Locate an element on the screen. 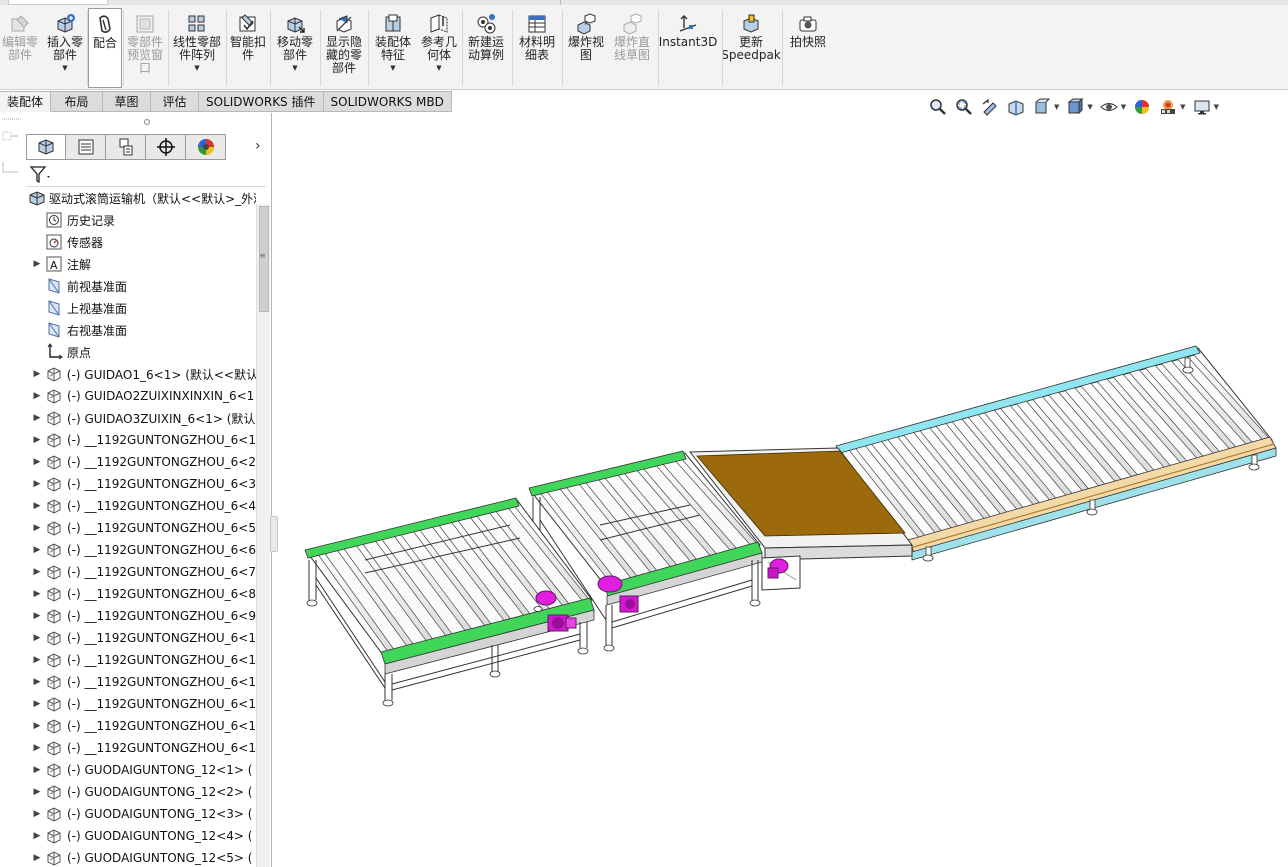  tab-2: 草图 is located at coordinates (127, 101).